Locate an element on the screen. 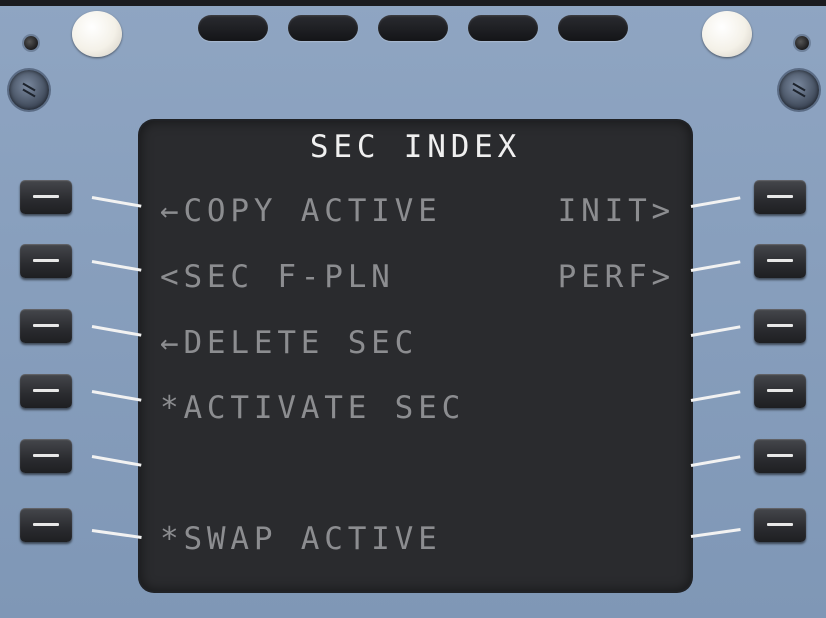 The height and width of the screenshot is (618, 826). page-title: SEC INDEX is located at coordinates (415, 147).